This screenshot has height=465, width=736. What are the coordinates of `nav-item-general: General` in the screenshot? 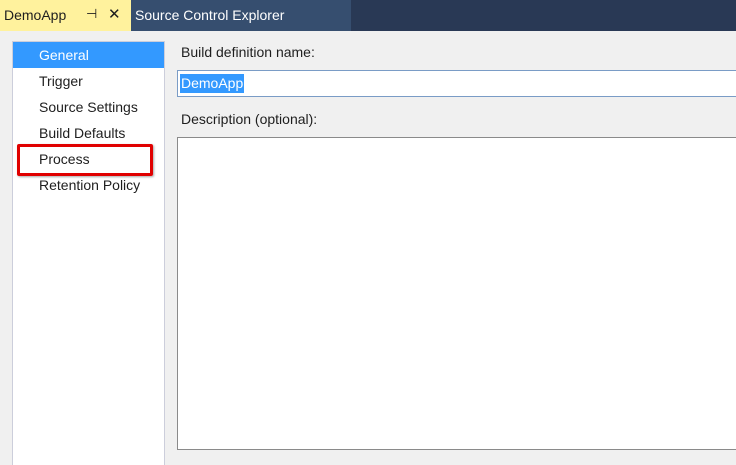 It's located at (88, 55).